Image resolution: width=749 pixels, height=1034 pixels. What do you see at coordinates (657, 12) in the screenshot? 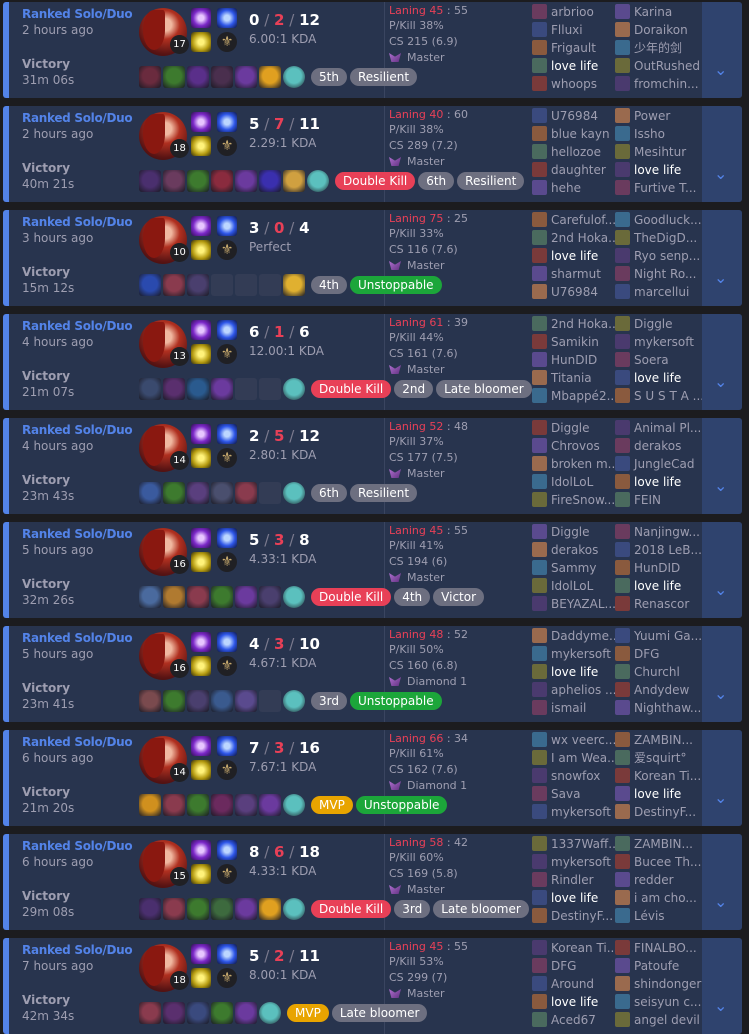
I see `participant: Karina` at bounding box center [657, 12].